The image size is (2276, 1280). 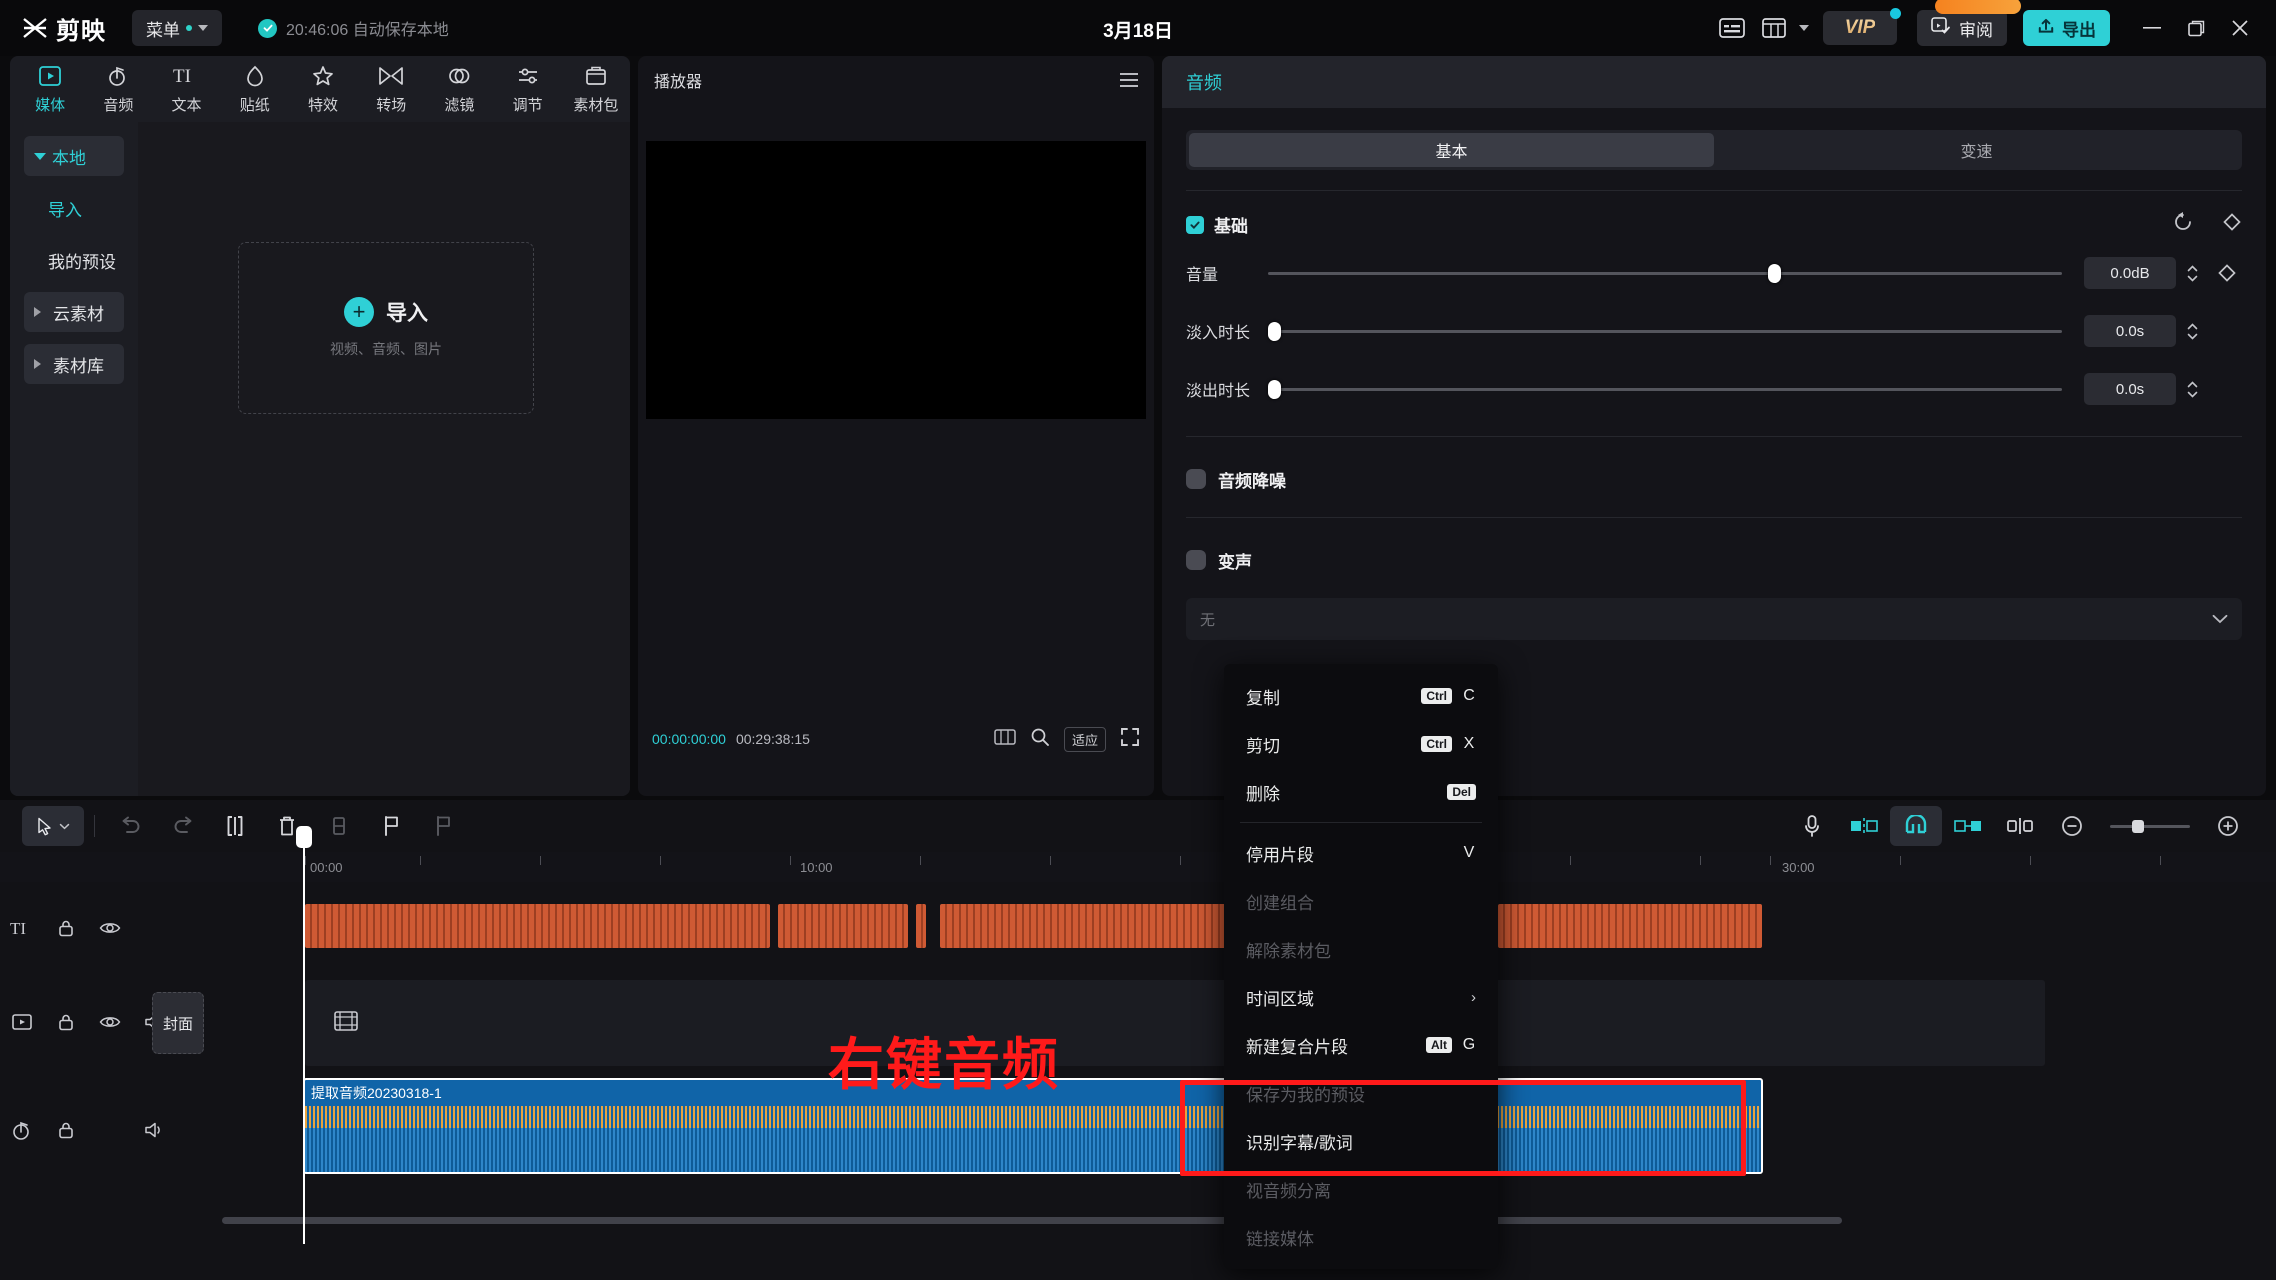 I want to click on volume-stepper, so click(x=2192, y=273).